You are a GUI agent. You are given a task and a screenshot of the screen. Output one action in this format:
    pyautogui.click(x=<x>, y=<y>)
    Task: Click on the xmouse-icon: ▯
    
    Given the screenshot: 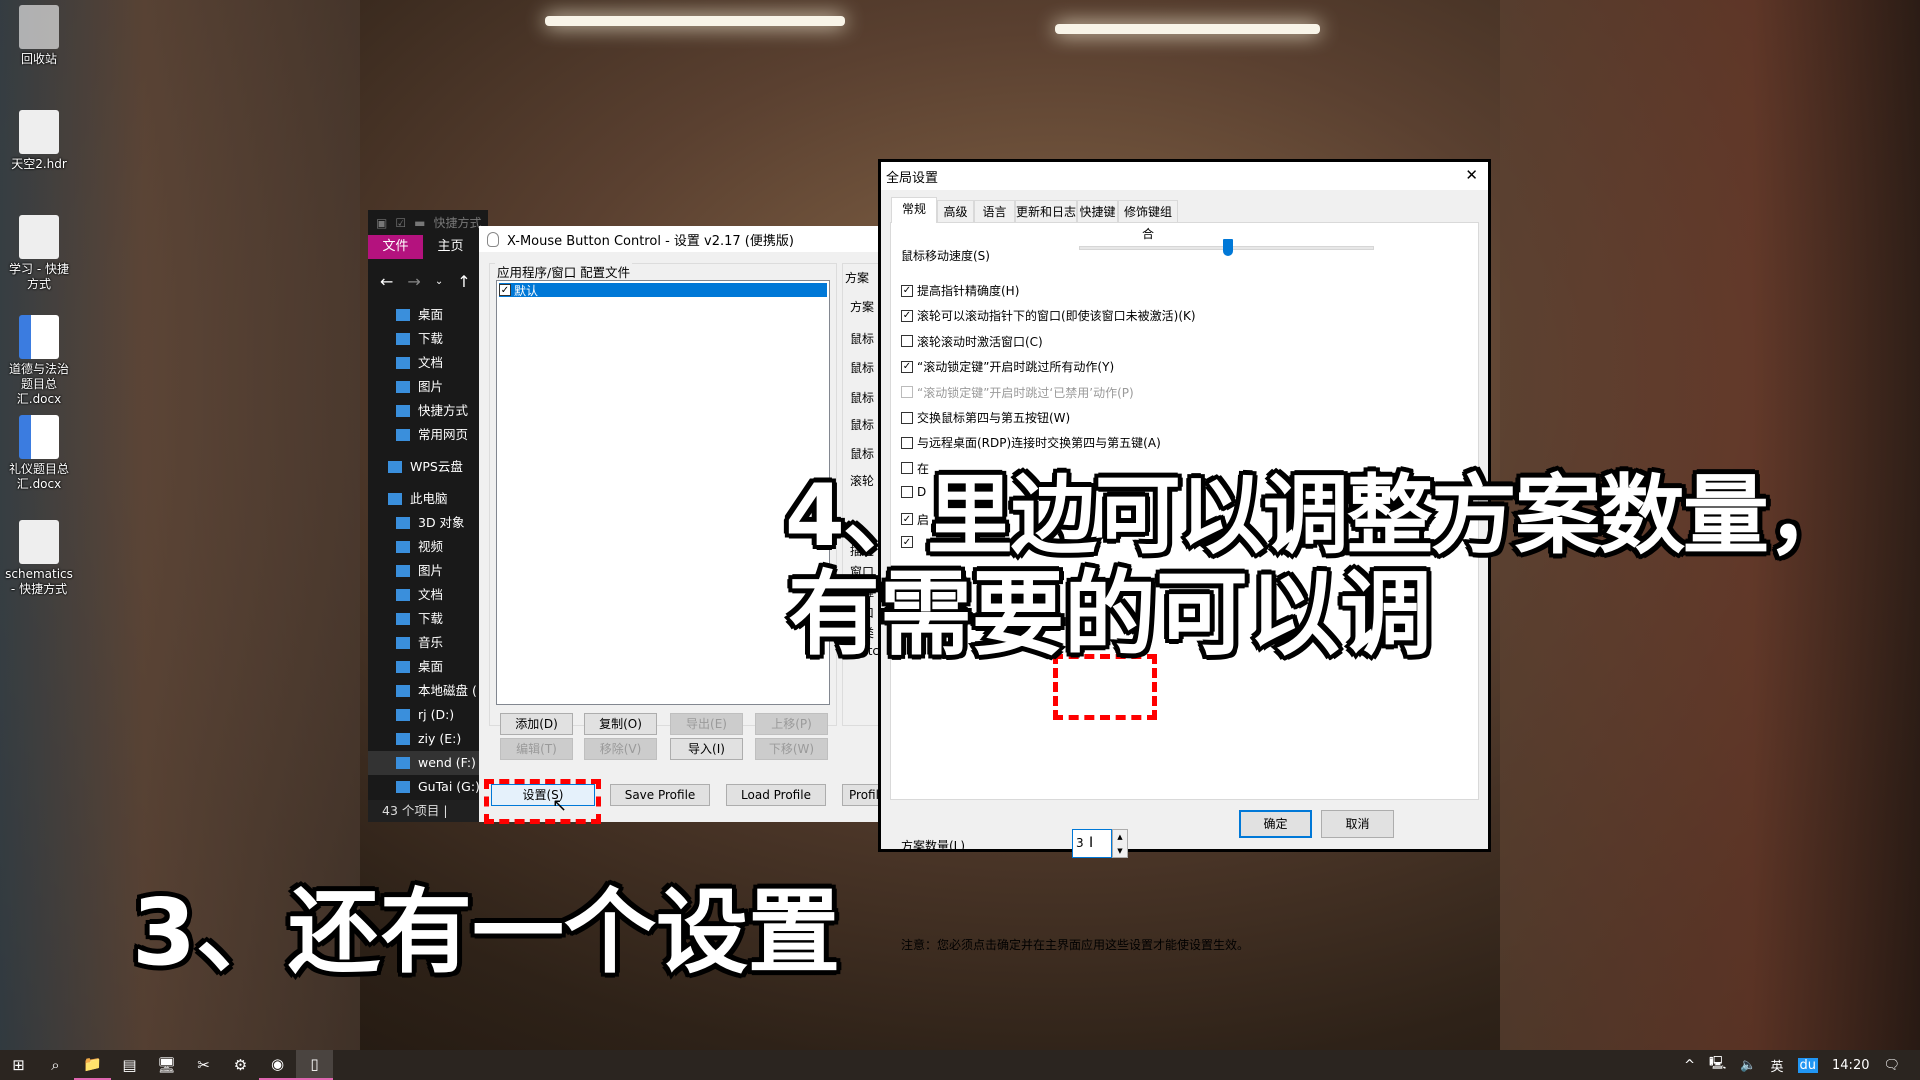 What is the action you would take?
    pyautogui.click(x=314, y=1065)
    